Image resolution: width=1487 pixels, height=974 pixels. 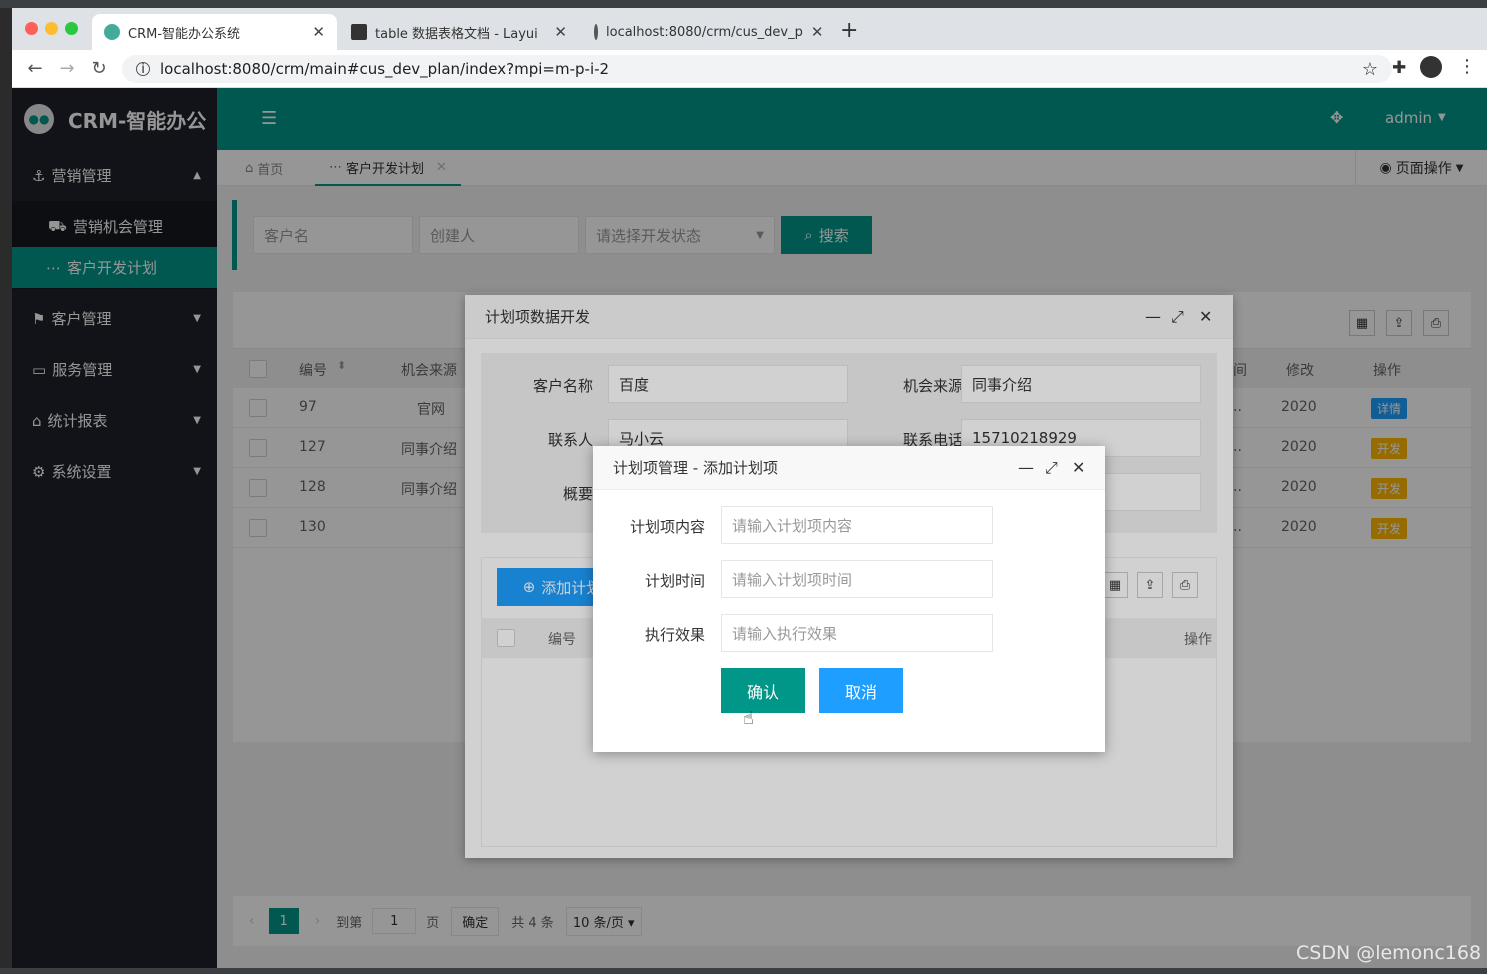 What do you see at coordinates (861, 690) in the screenshot?
I see `cancel-button: 取消` at bounding box center [861, 690].